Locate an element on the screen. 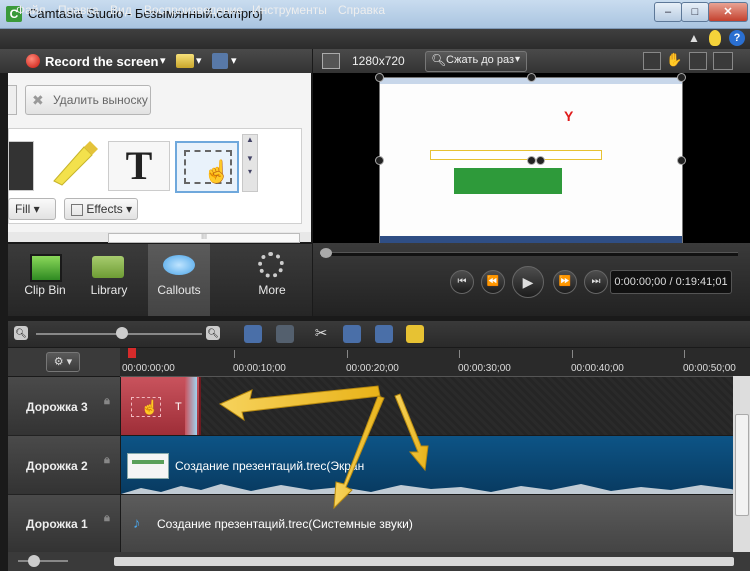 This screenshot has width=750, height=571. track-head-2: Дорожка 2 🔒︎ is located at coordinates (64, 465).